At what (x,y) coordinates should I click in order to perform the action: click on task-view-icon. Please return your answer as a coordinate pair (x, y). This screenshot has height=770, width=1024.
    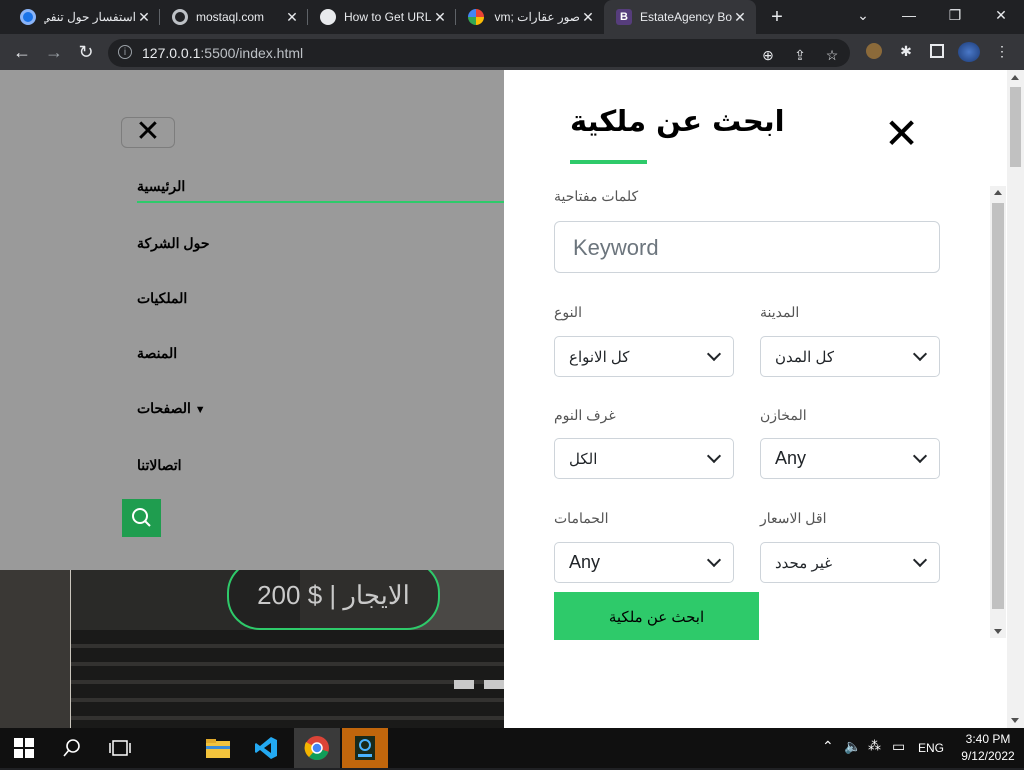
    Looking at the image, I should click on (120, 748).